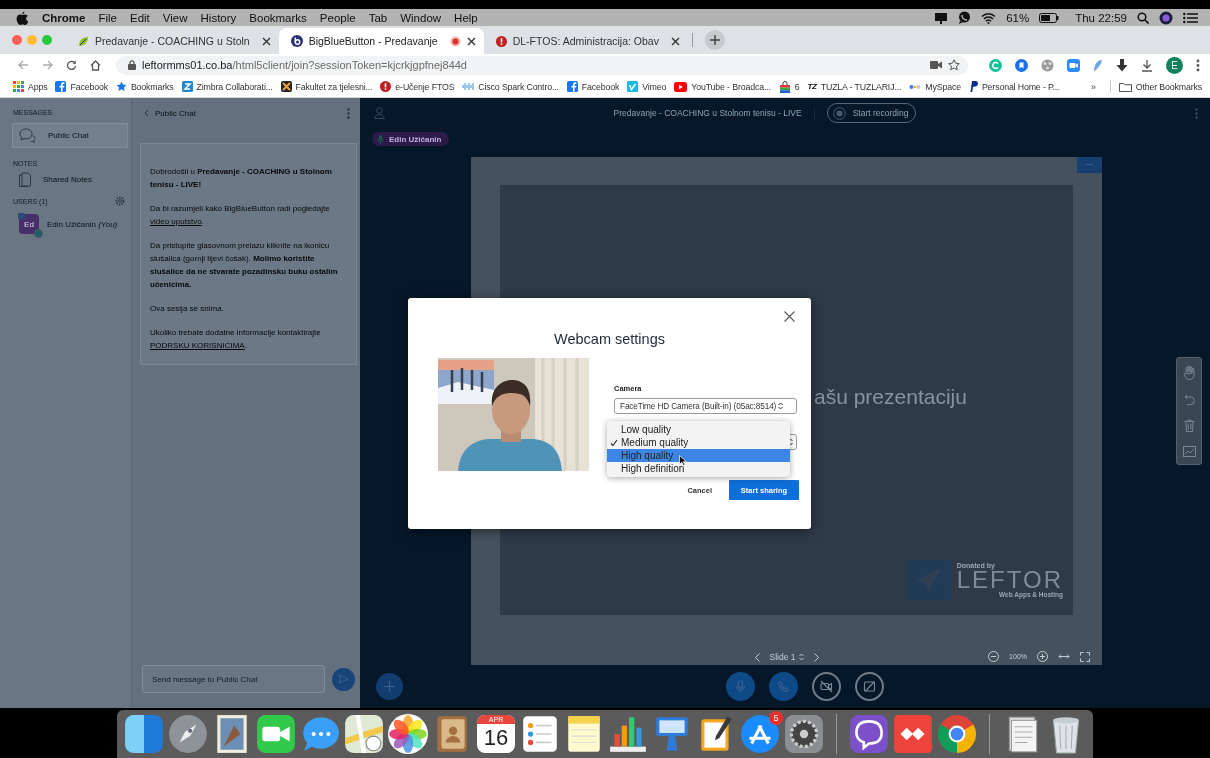  Describe the element at coordinates (954, 65) in the screenshot. I see `star-icon` at that location.